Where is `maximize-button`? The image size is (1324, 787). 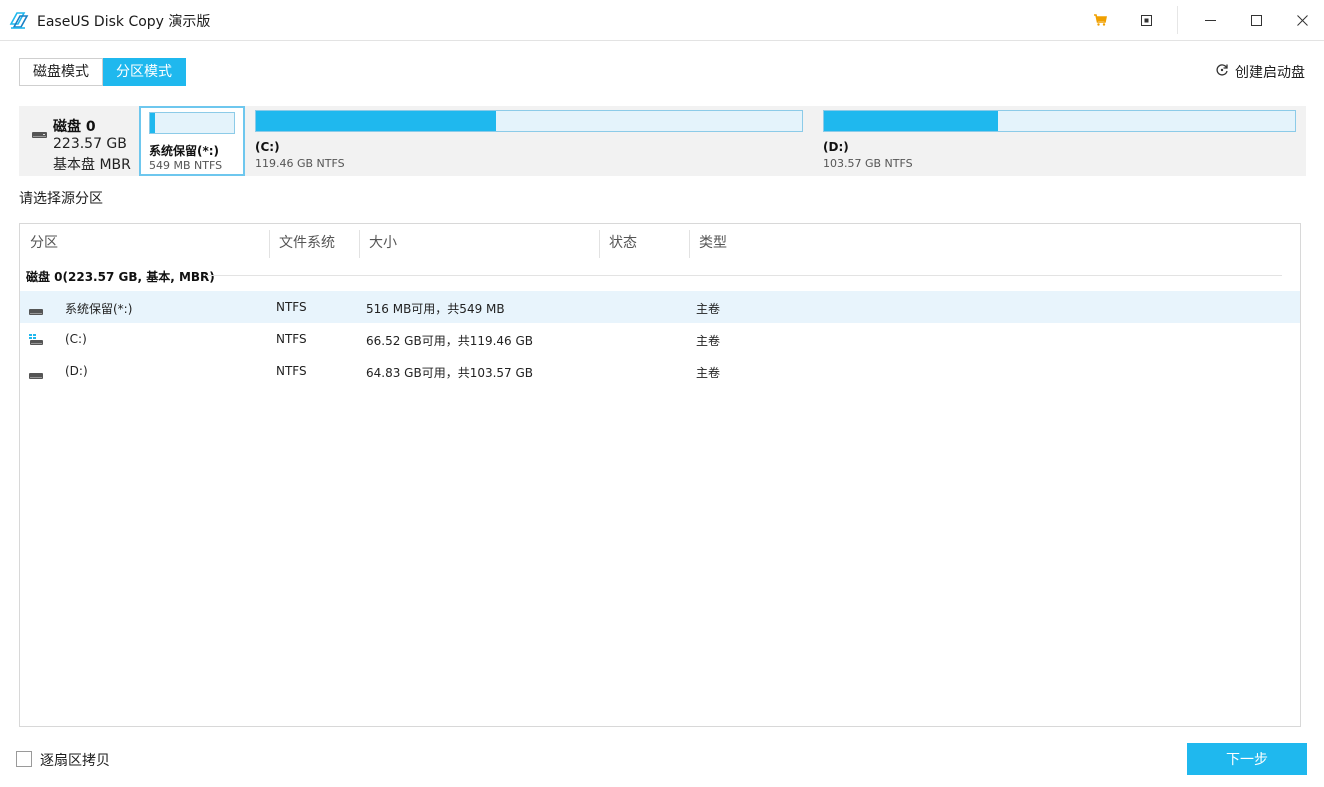 maximize-button is located at coordinates (1256, 20).